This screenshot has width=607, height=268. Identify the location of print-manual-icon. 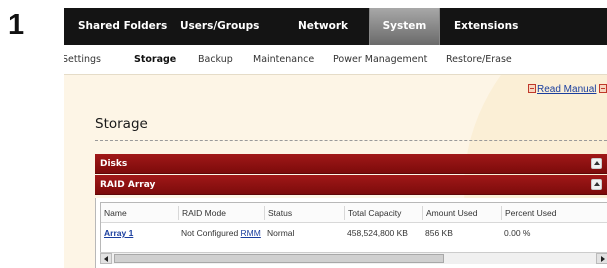
(532, 88).